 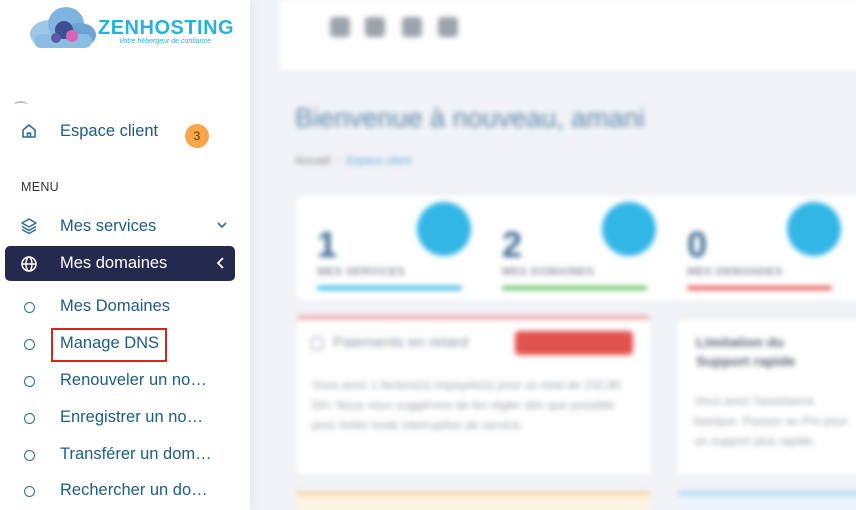 I want to click on chevron-left-icon, so click(x=220, y=263).